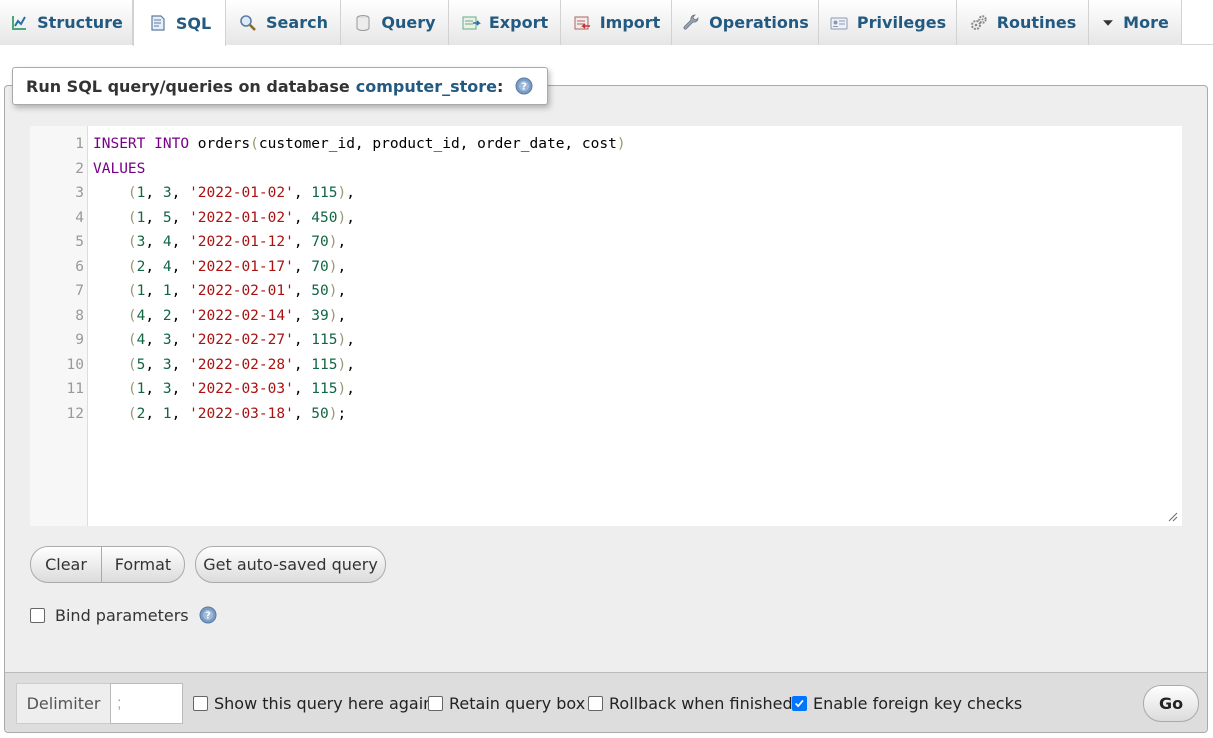  Describe the element at coordinates (241, 193) in the screenshot. I see `code-text: (1, 3, '2022-01-02', 115),` at that location.